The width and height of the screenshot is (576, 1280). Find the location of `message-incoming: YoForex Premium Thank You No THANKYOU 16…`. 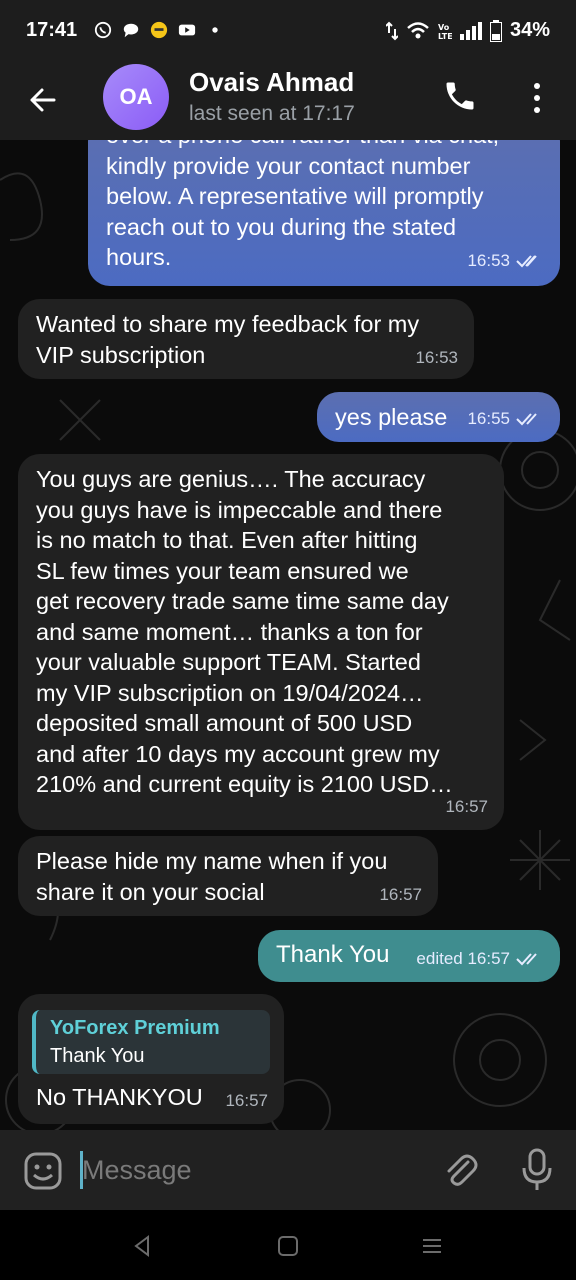

message-incoming: YoForex Premium Thank You No THANKYOU 16… is located at coordinates (151, 1059).